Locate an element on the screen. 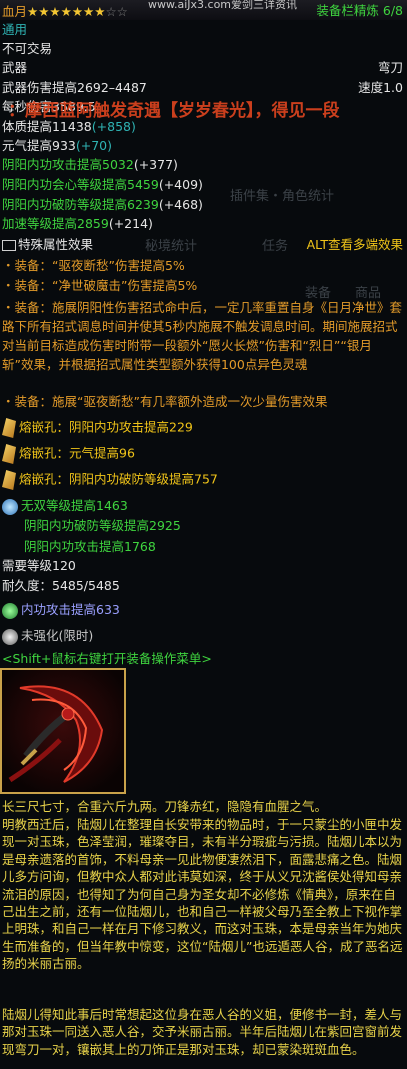  item-name: 血月 is located at coordinates (15, 11).